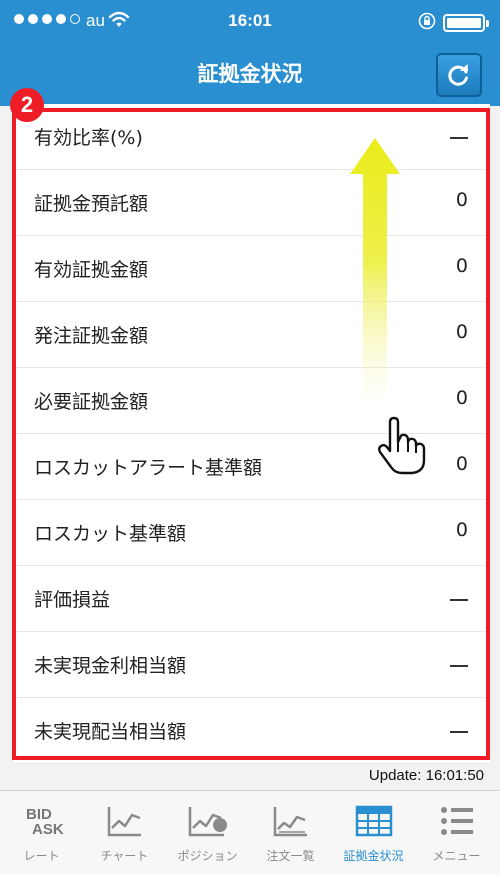 The height and width of the screenshot is (874, 500). What do you see at coordinates (252, 335) in the screenshot?
I see `list-item: 発注証拠金額 0` at bounding box center [252, 335].